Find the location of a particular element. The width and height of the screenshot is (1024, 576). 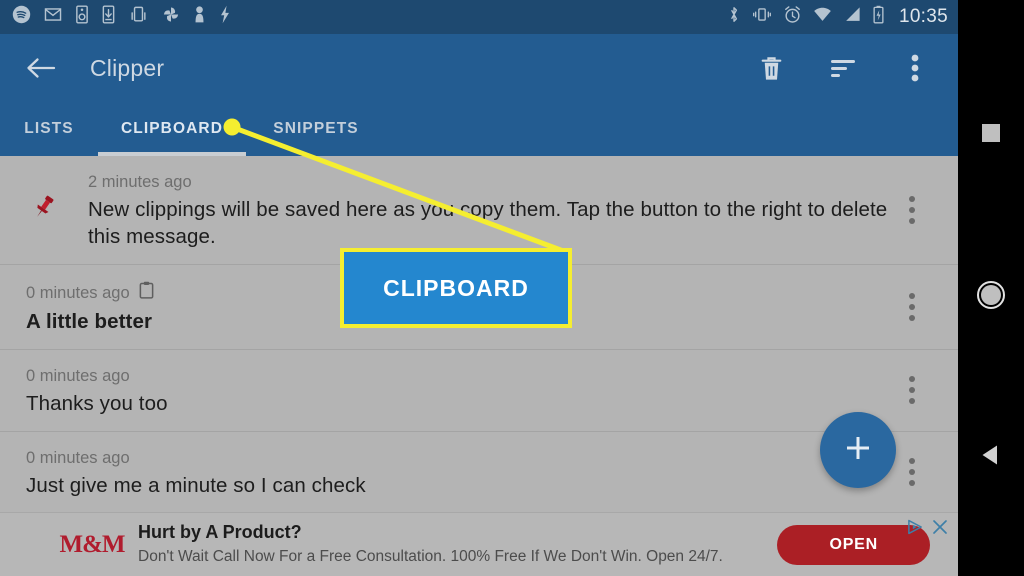

overflow-menu-icon is located at coordinates (915, 68).